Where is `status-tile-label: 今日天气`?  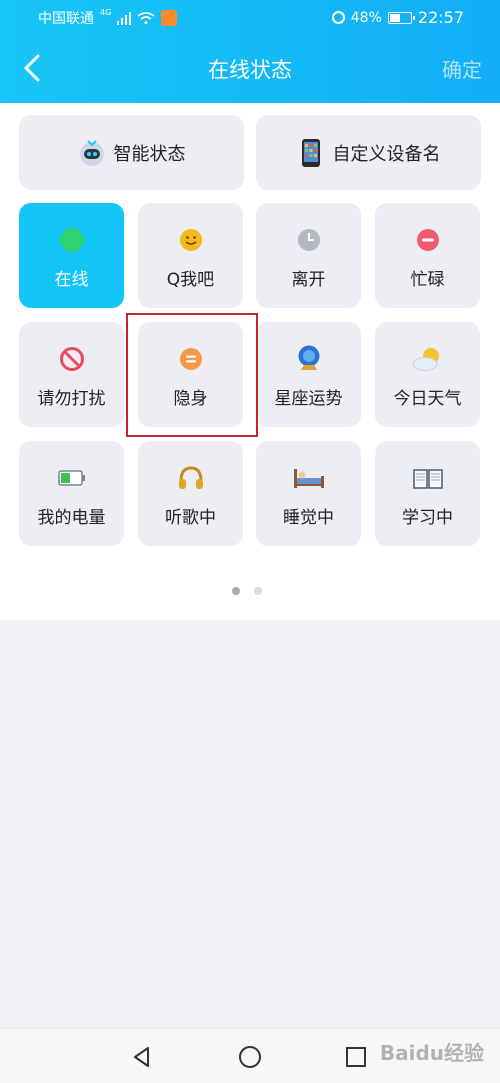 status-tile-label: 今日天气 is located at coordinates (427, 399).